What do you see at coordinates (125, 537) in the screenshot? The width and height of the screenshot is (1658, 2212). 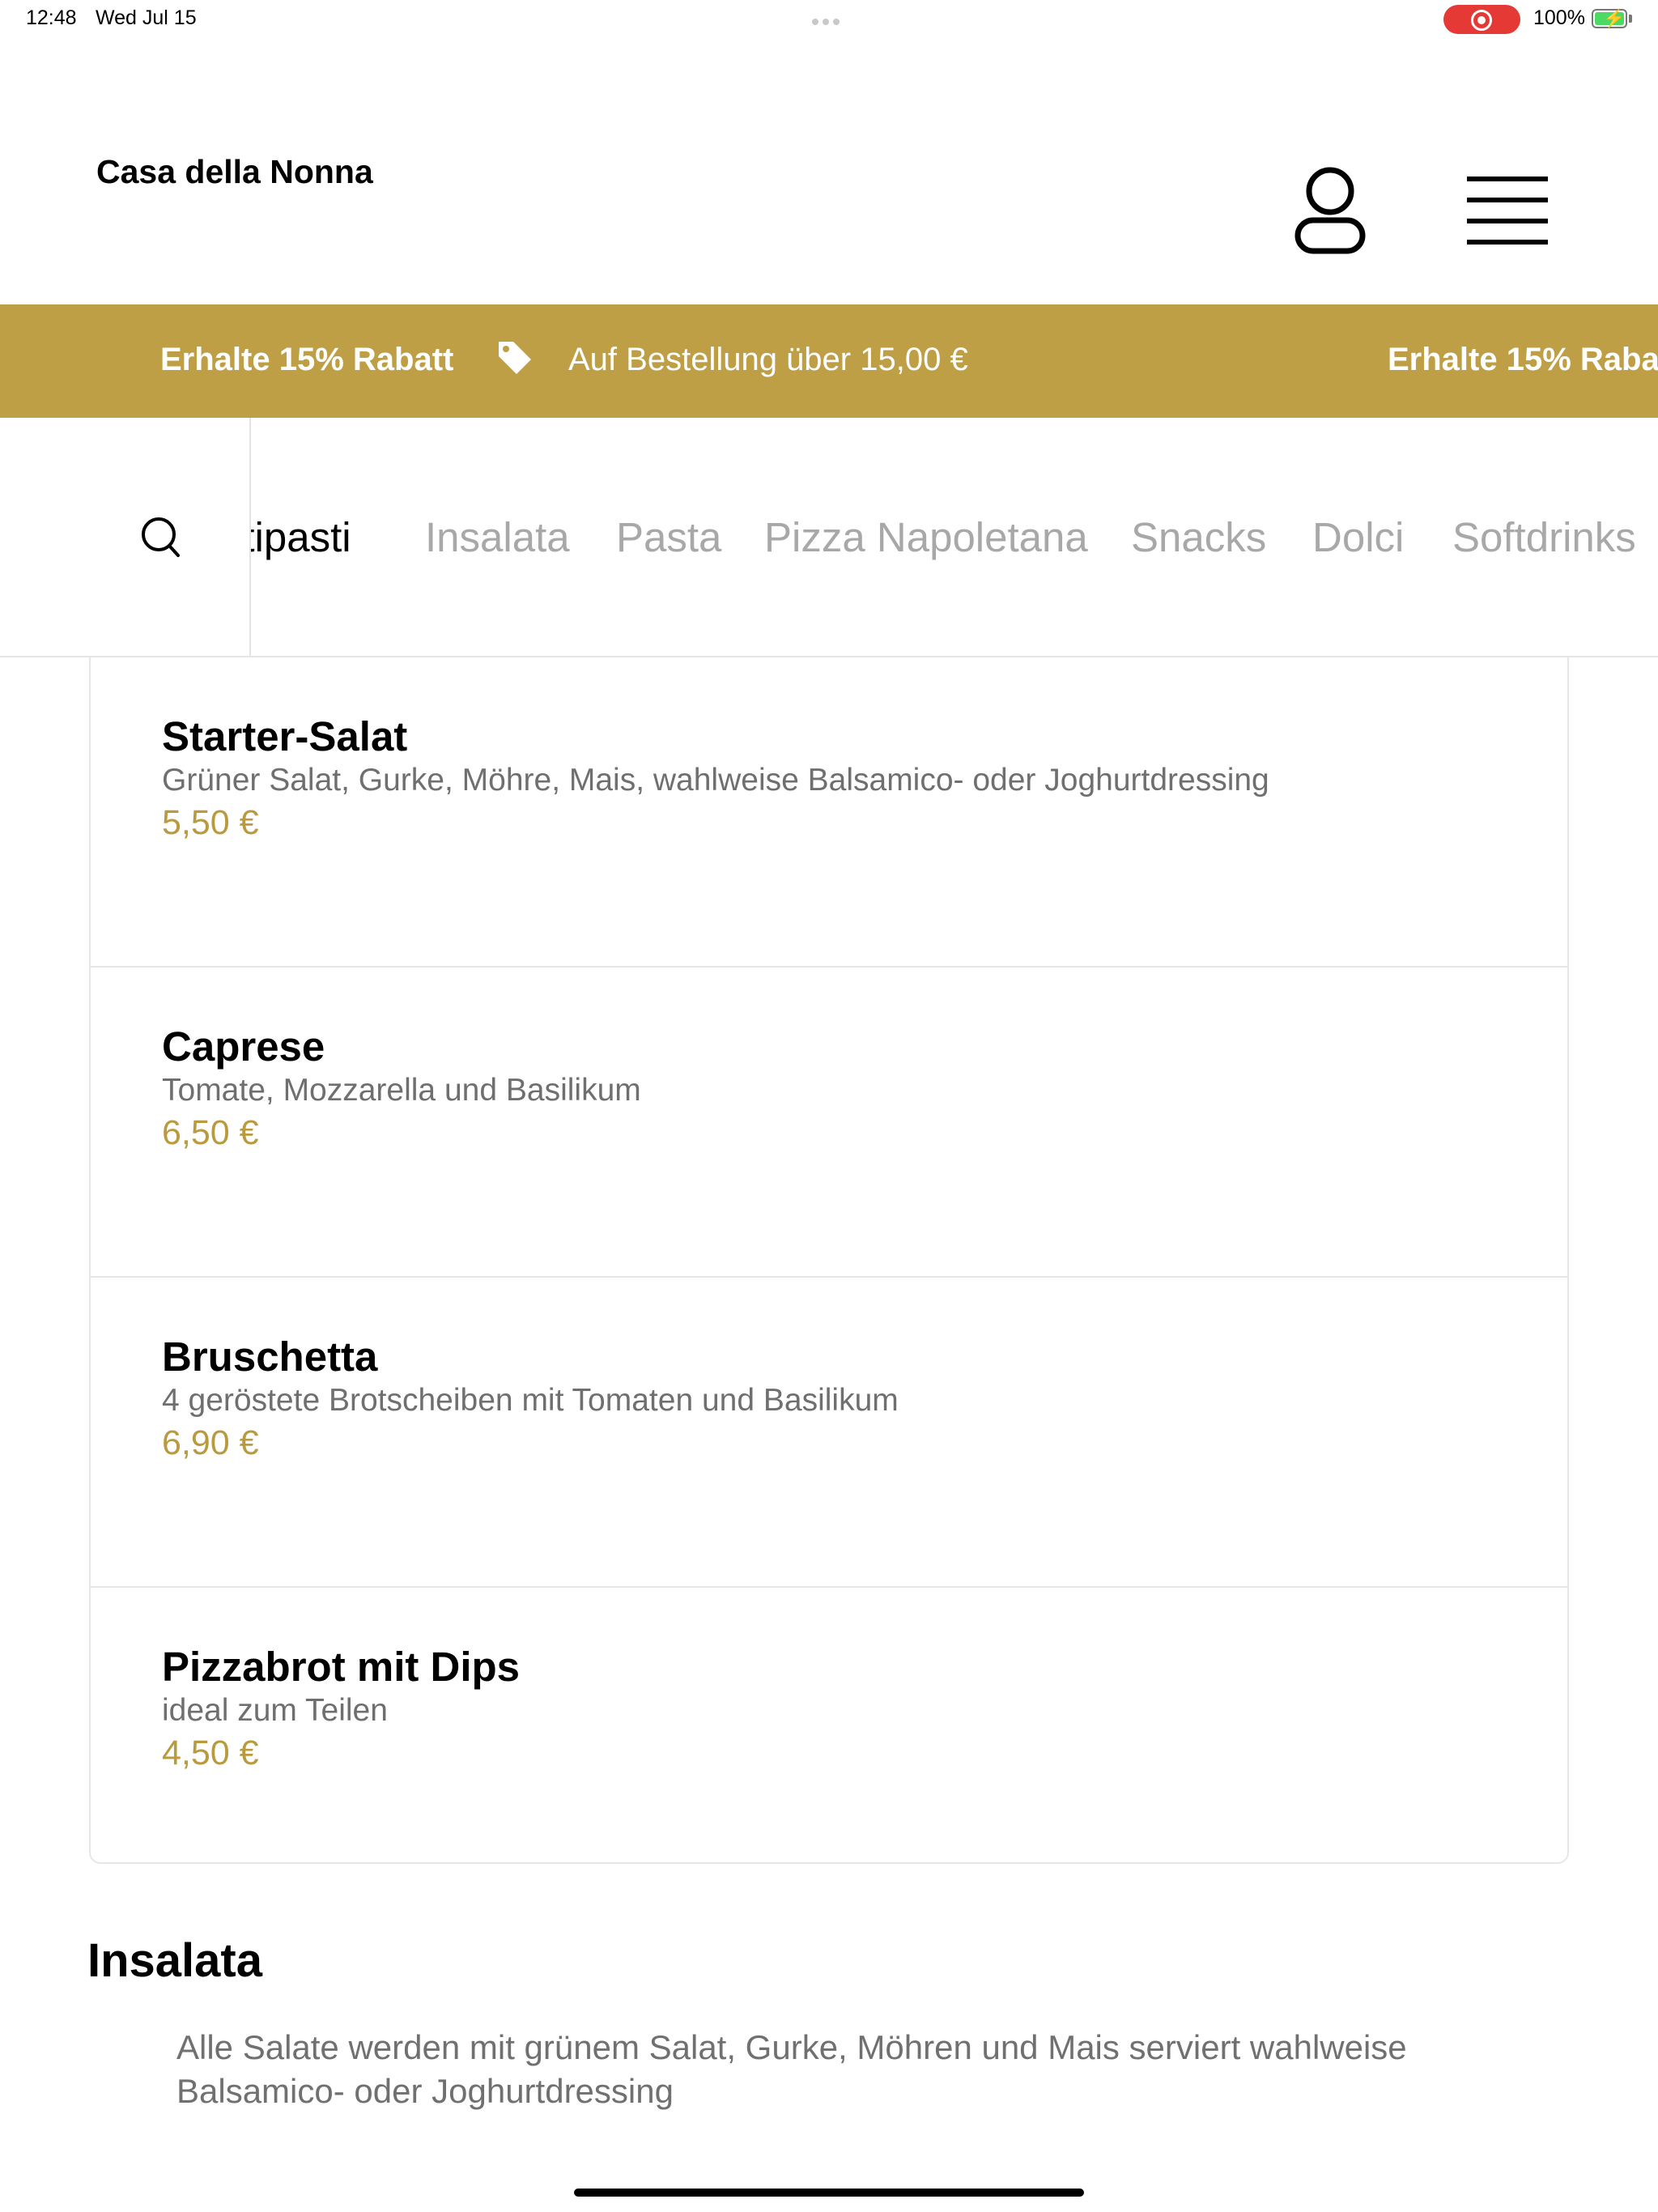 I see `search-button` at bounding box center [125, 537].